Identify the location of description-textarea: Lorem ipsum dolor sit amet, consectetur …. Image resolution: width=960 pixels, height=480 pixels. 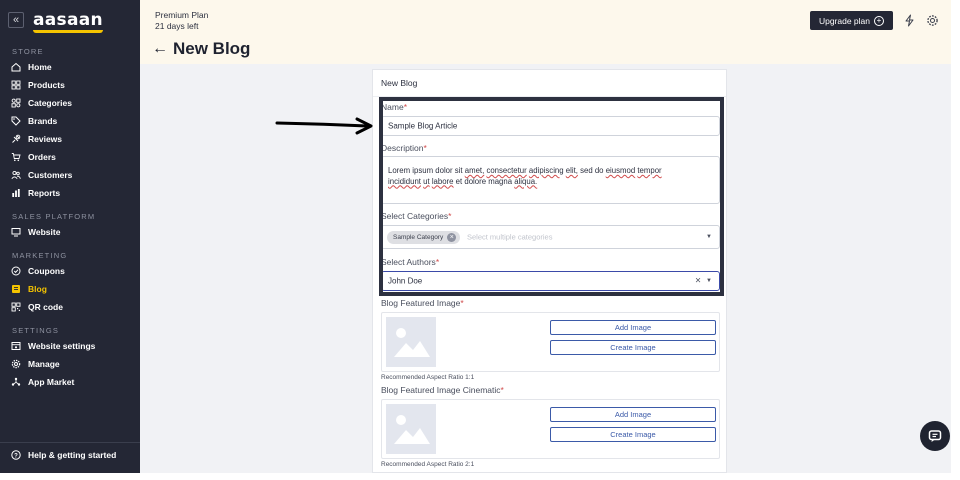
(550, 180).